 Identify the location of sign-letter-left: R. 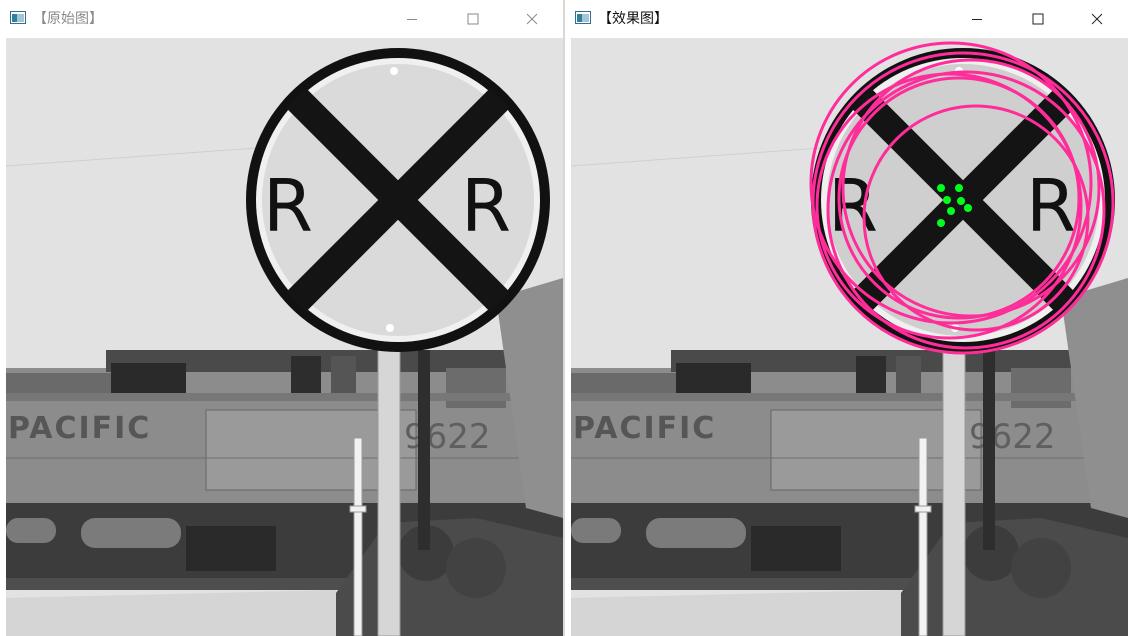
(288, 206).